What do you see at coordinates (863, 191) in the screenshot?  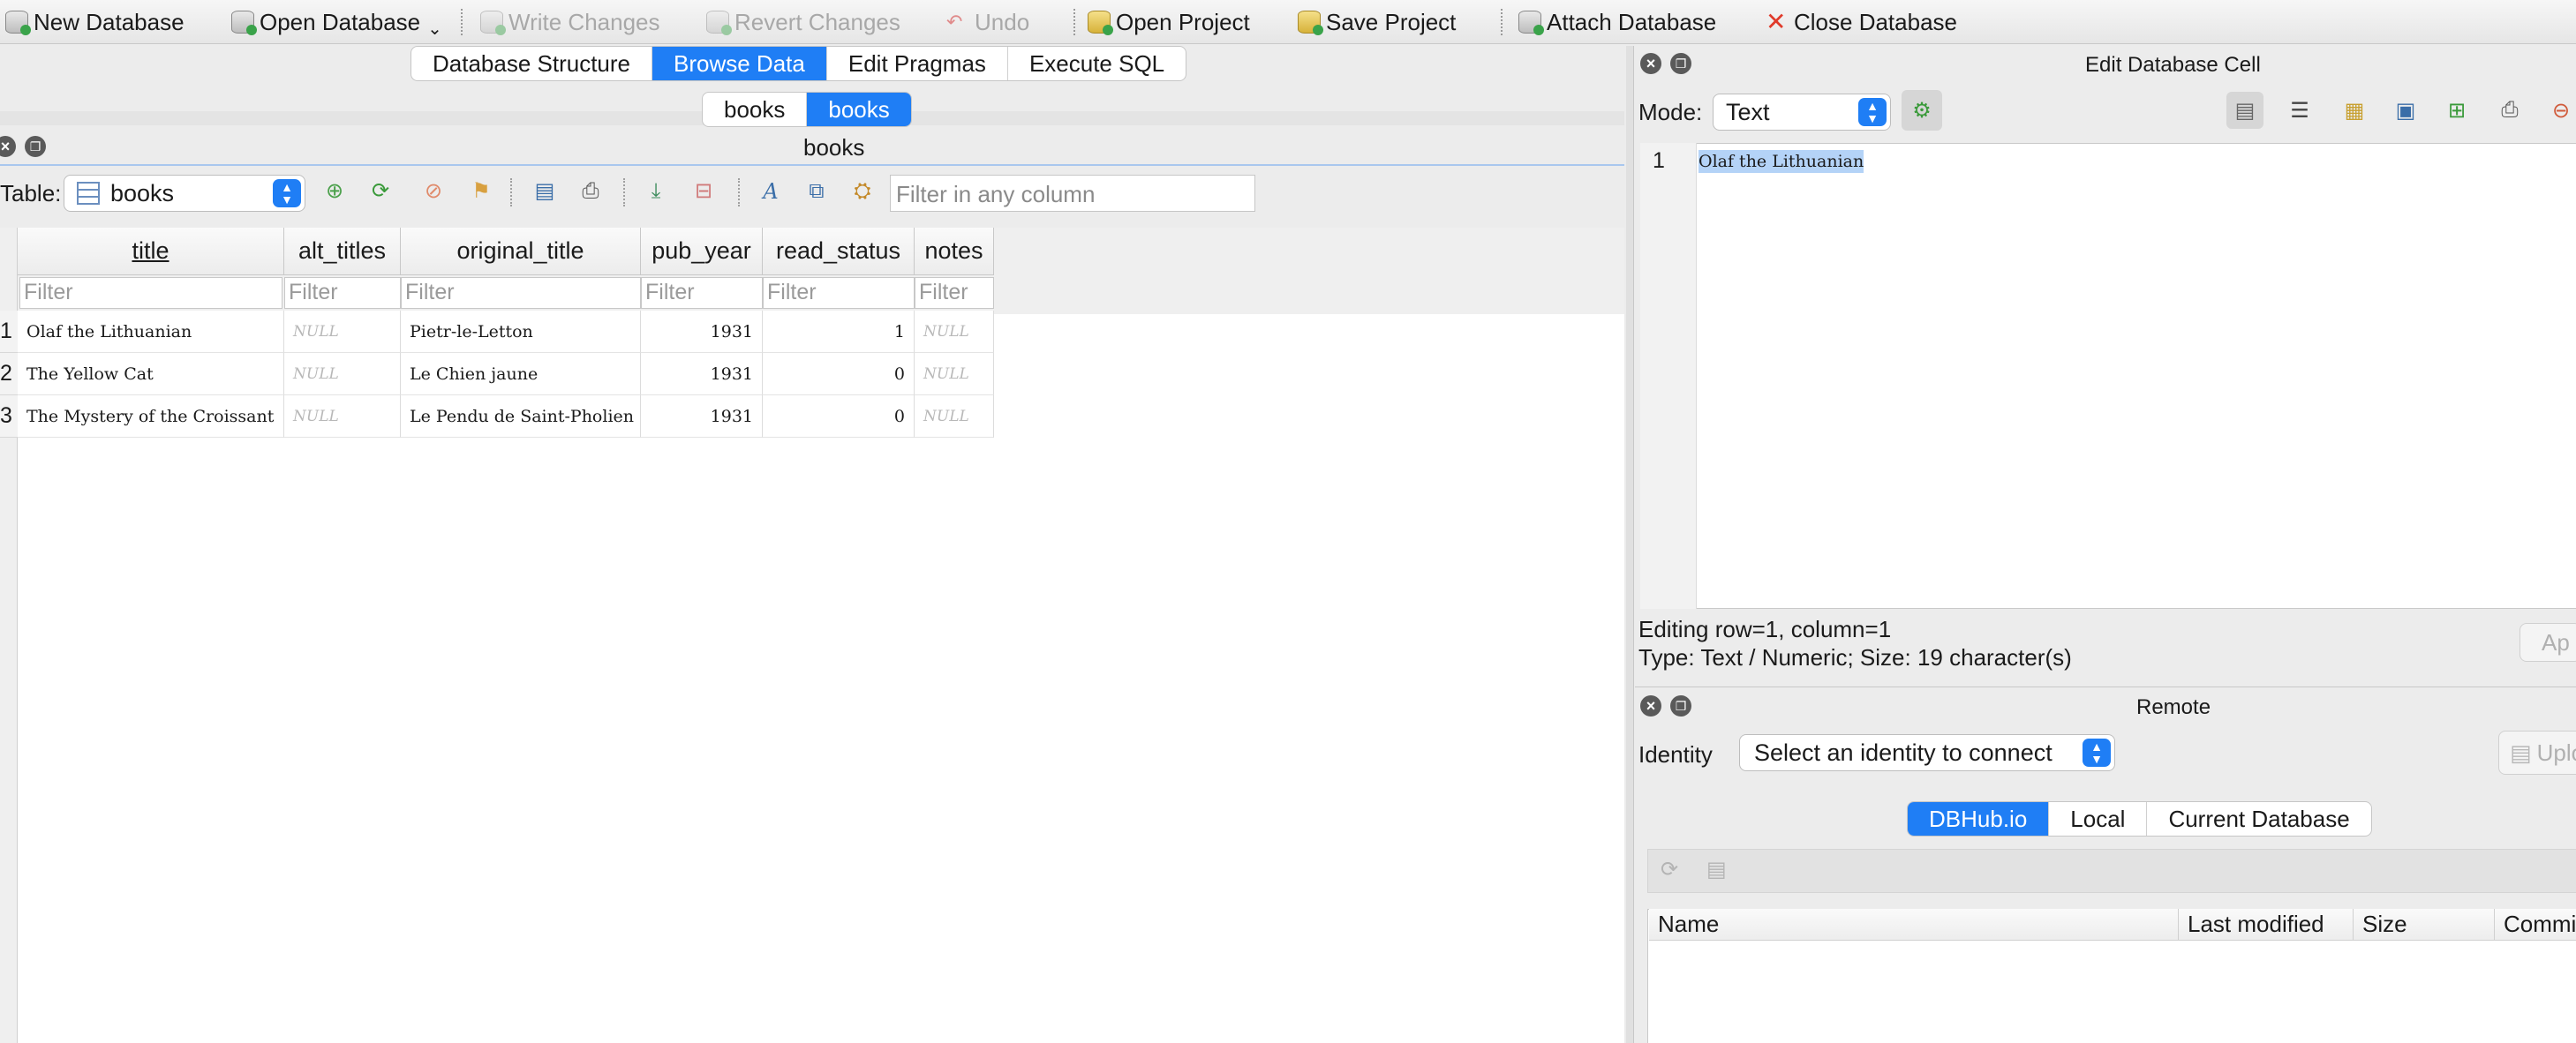 I see `conditional-format-icon: ⛭` at bounding box center [863, 191].